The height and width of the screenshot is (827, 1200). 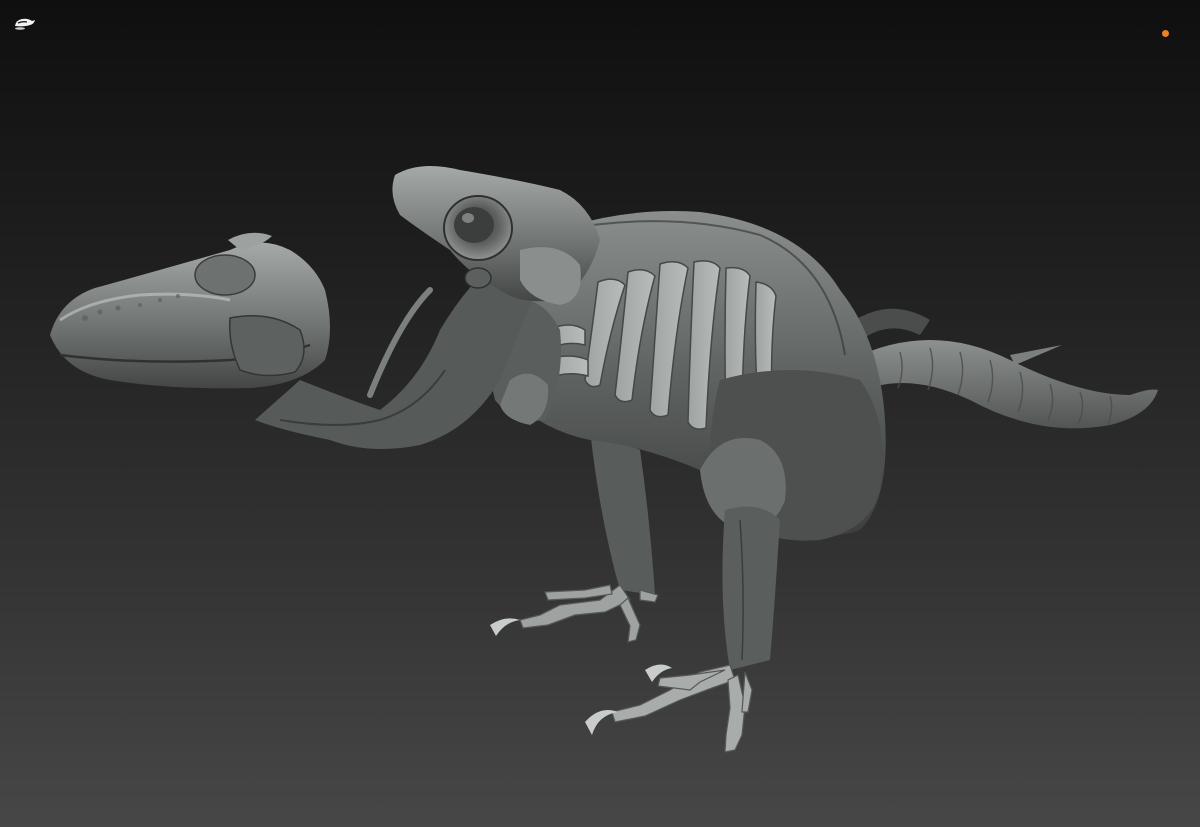 I want to click on near-foot, so click(x=682, y=708).